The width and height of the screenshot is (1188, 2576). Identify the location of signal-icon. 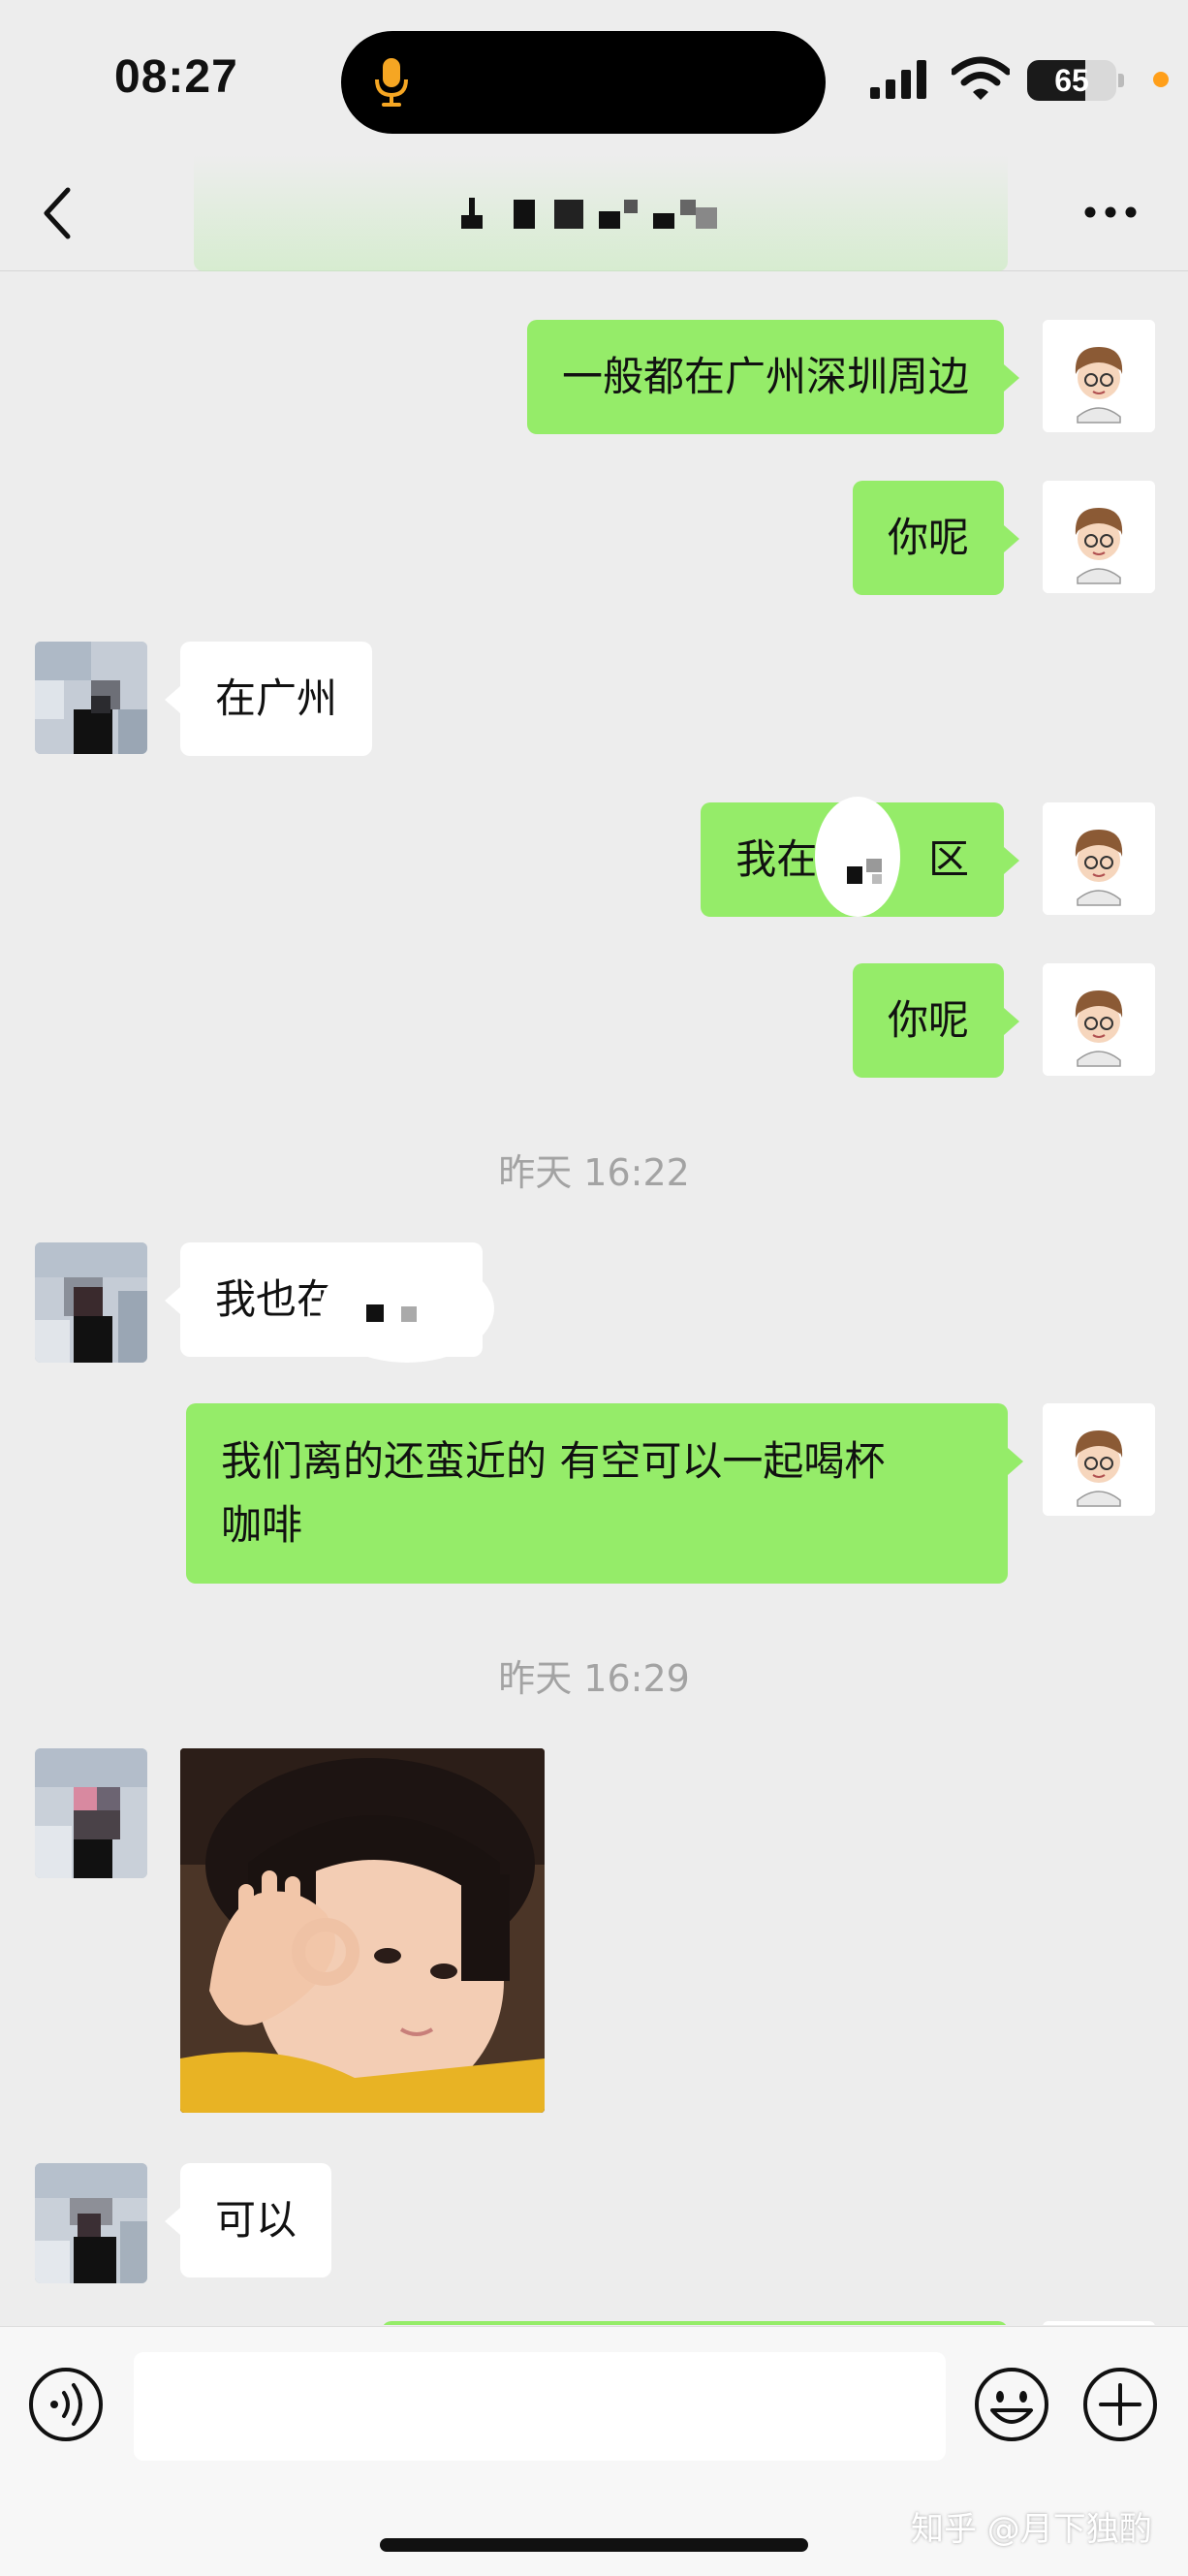
(898, 79).